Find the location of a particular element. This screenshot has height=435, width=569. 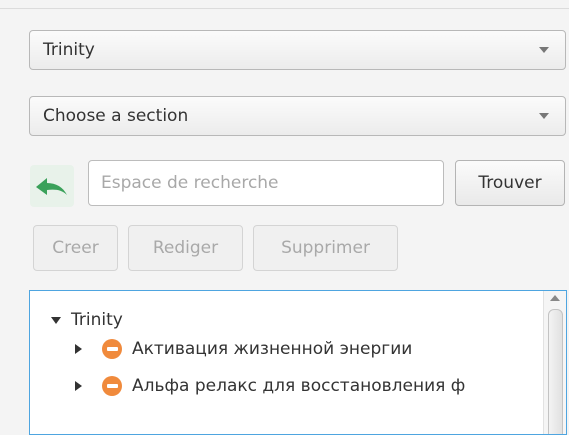

project-combobox-value: Trinity is located at coordinates (69, 50).